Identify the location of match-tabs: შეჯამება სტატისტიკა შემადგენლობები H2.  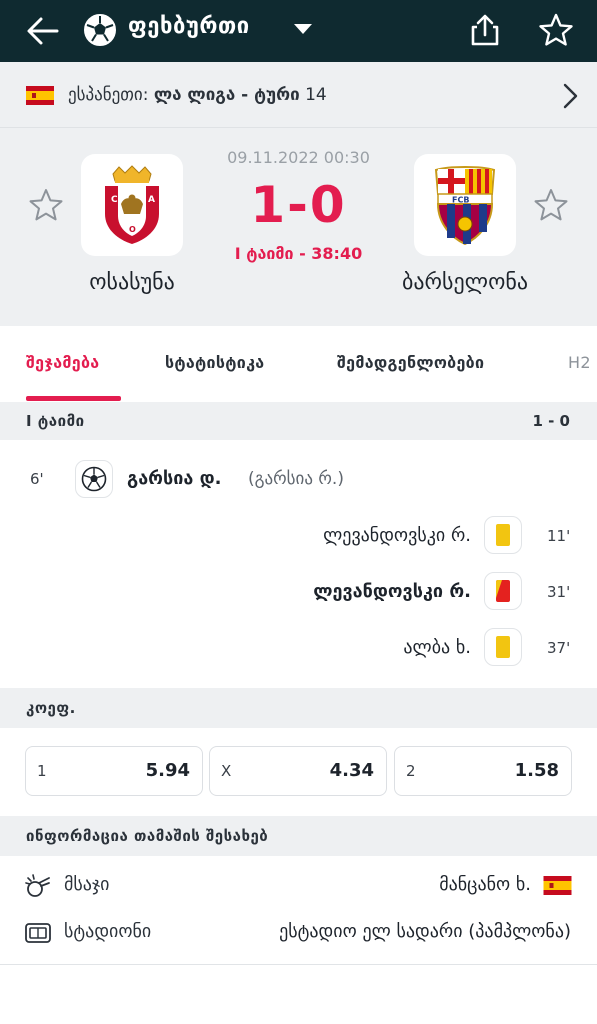
(298, 364).